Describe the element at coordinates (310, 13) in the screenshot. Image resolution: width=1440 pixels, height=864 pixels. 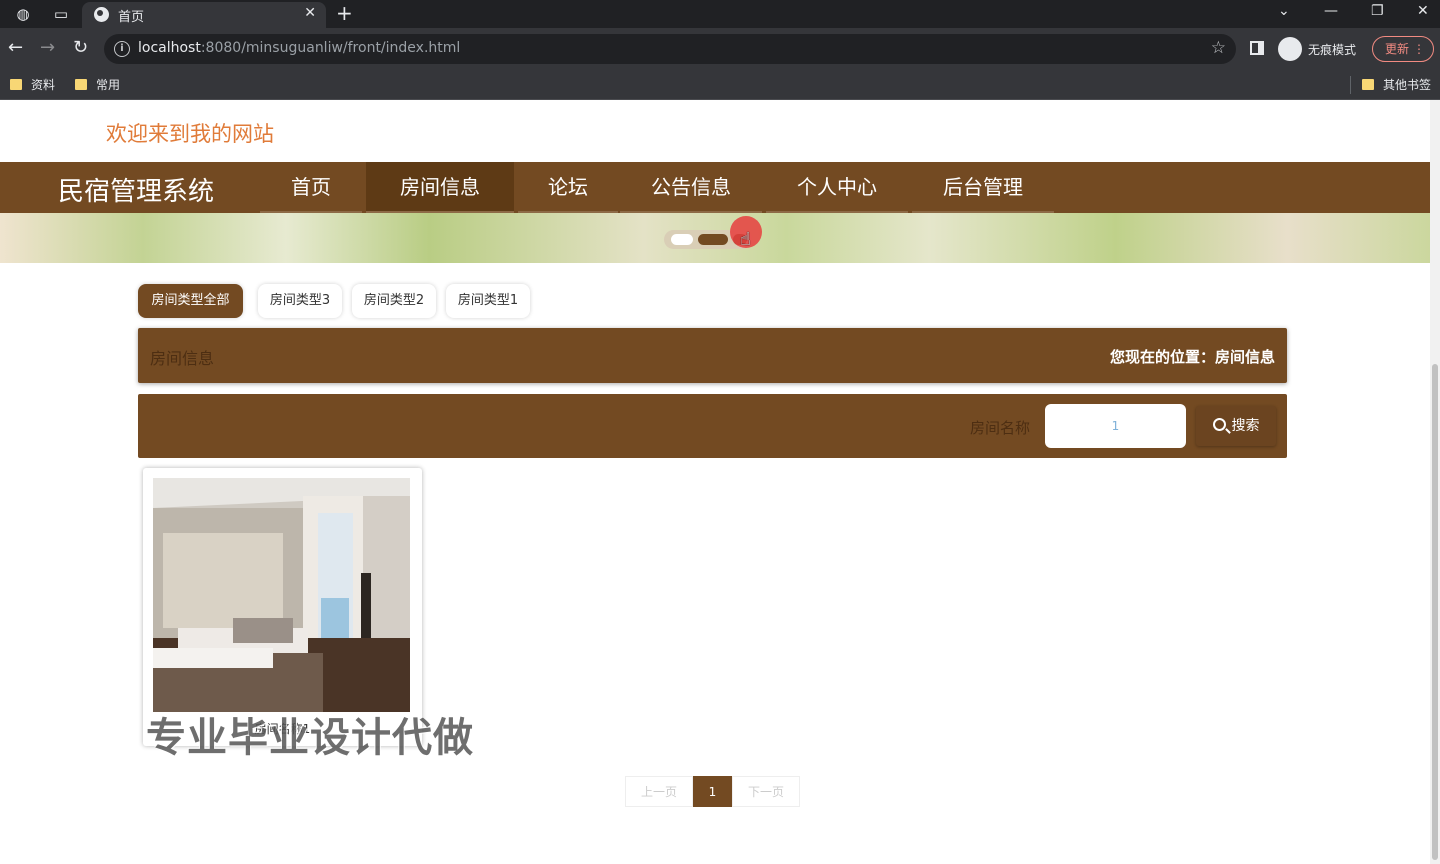
I see `close-icon: ✕` at that location.